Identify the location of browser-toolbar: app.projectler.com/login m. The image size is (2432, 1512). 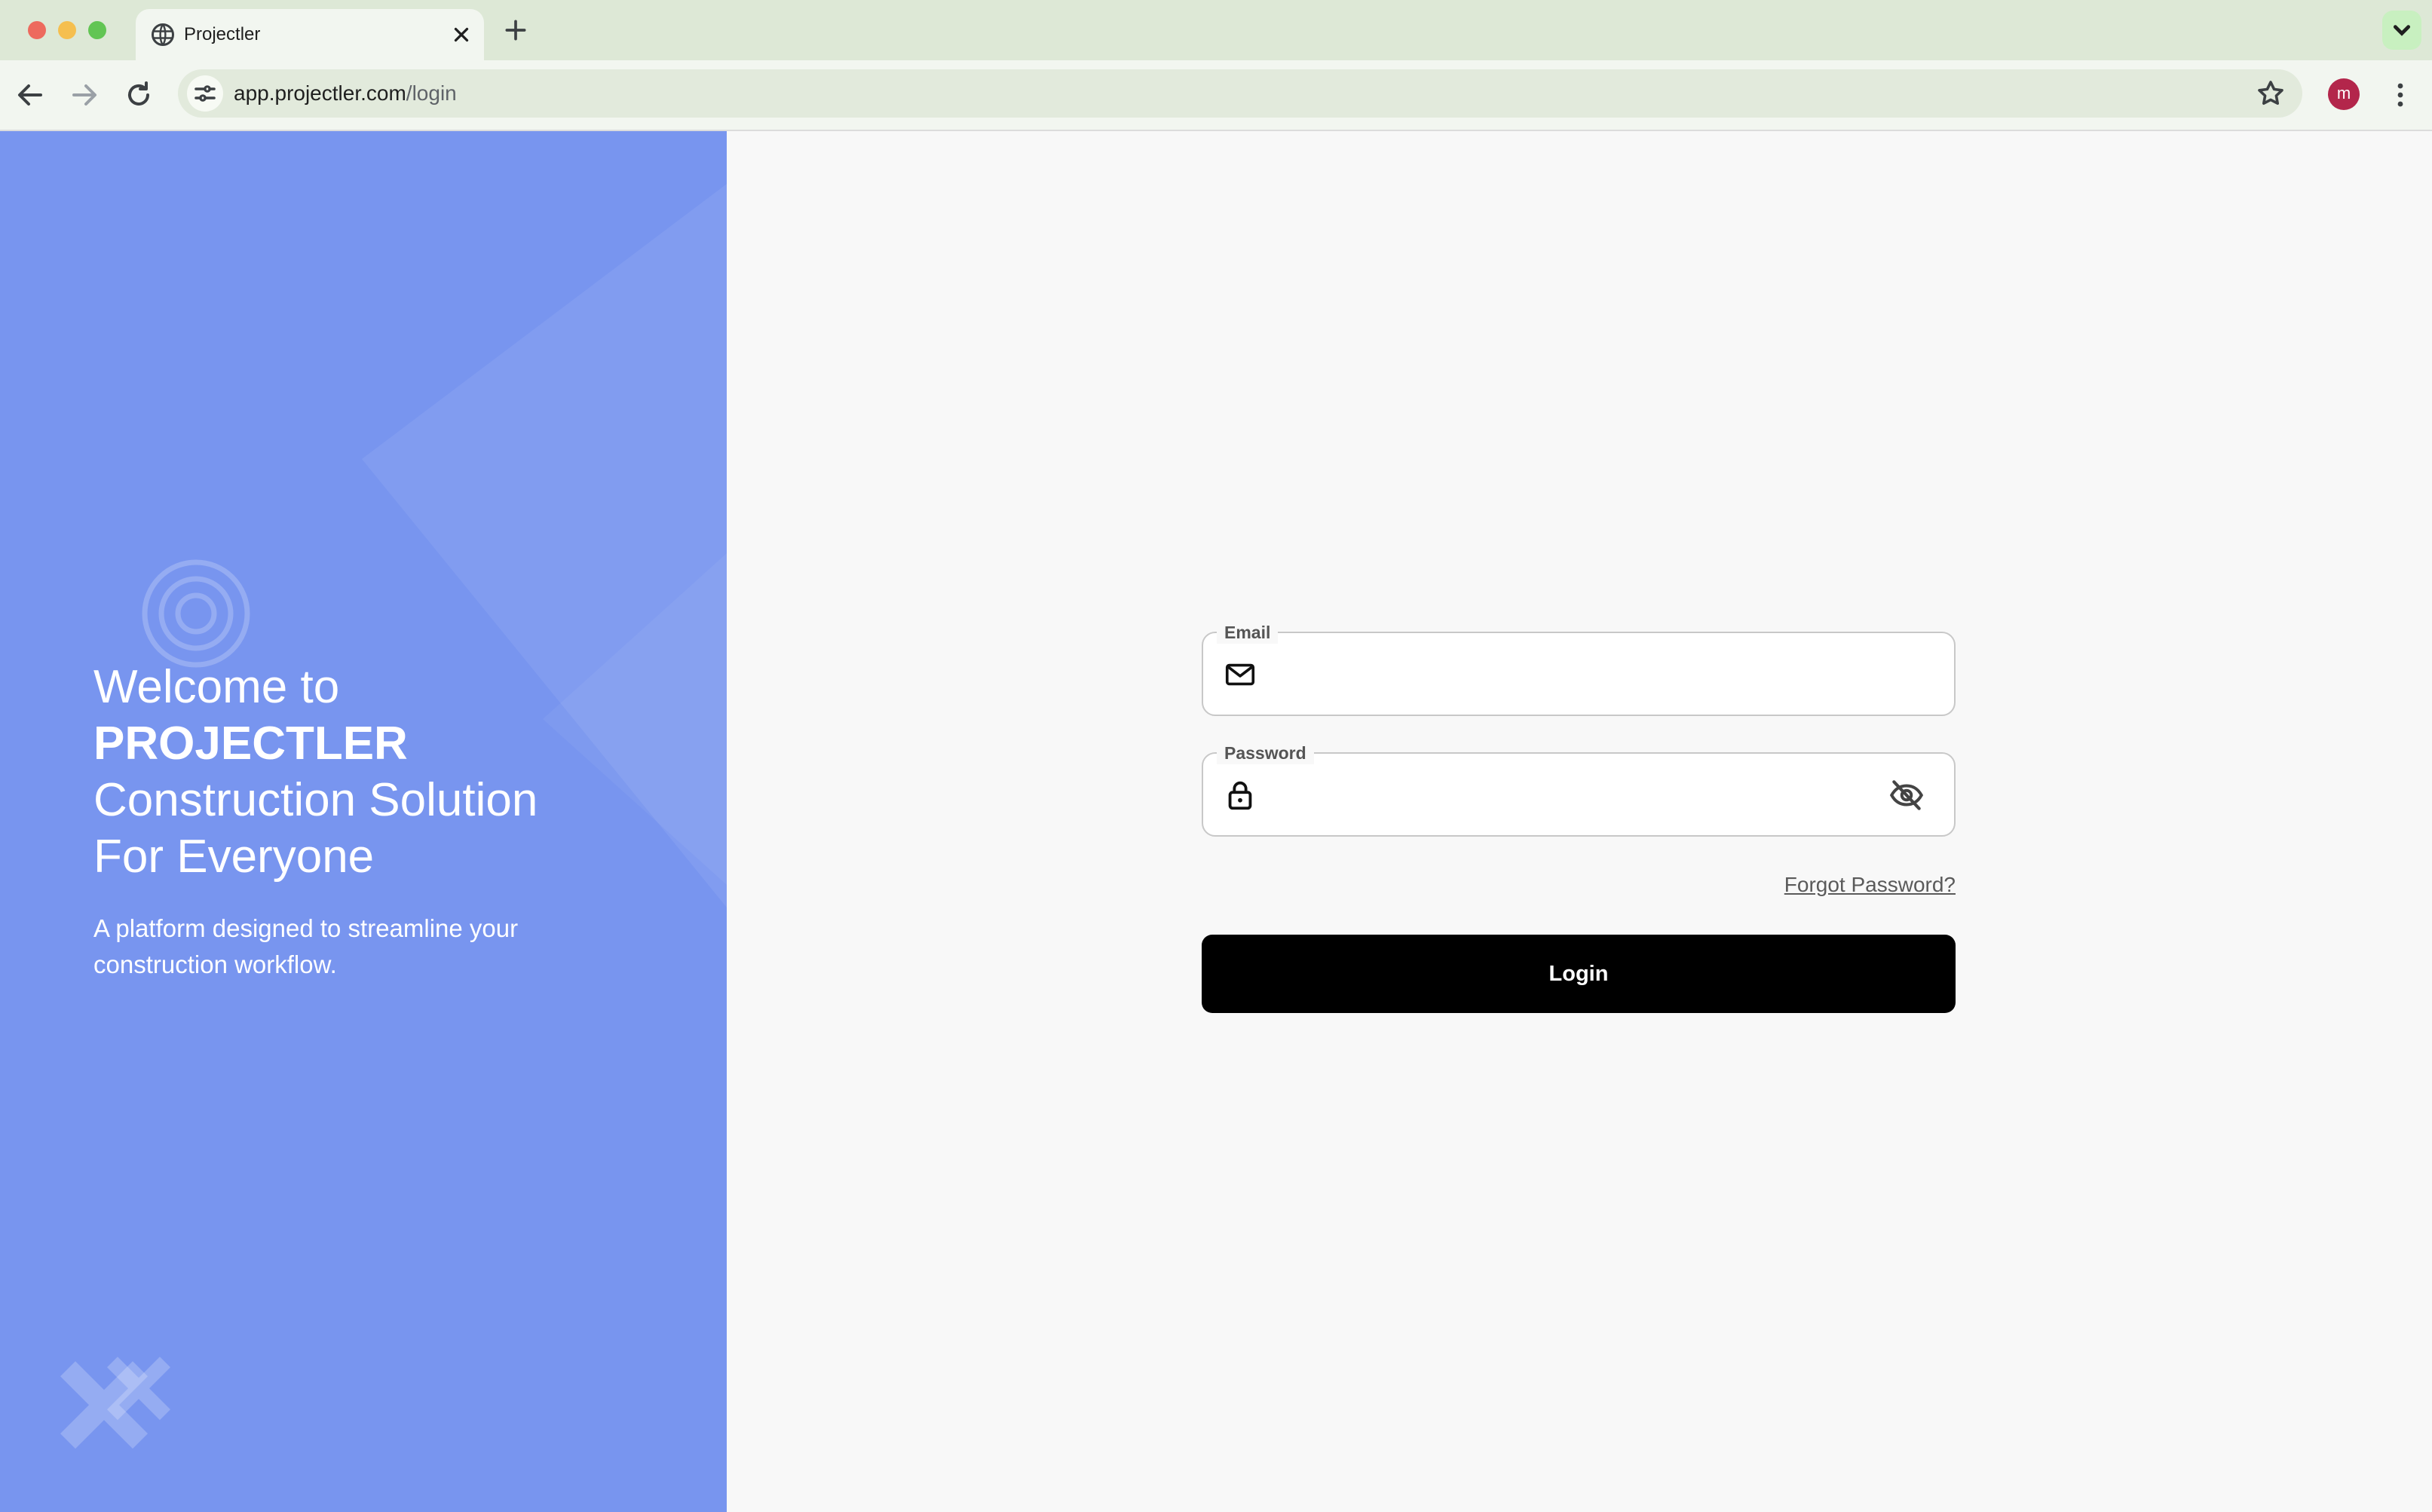
(1216, 96).